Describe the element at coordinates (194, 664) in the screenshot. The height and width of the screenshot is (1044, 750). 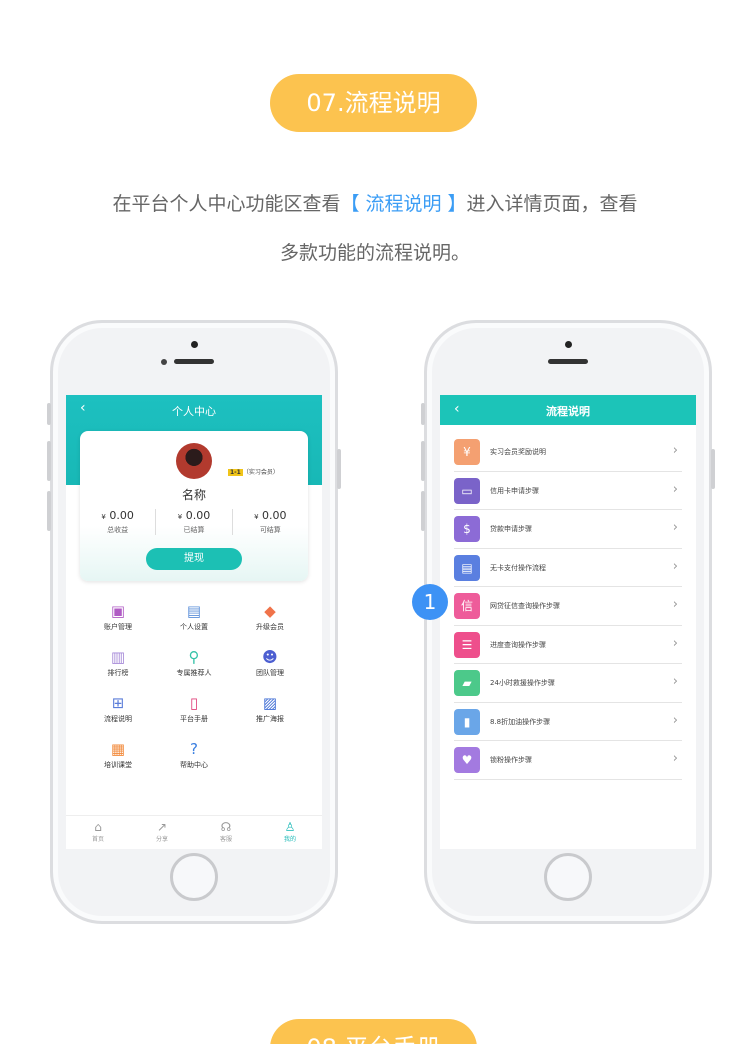
I see `grid-item: ⚲ 专属推荐人` at that location.